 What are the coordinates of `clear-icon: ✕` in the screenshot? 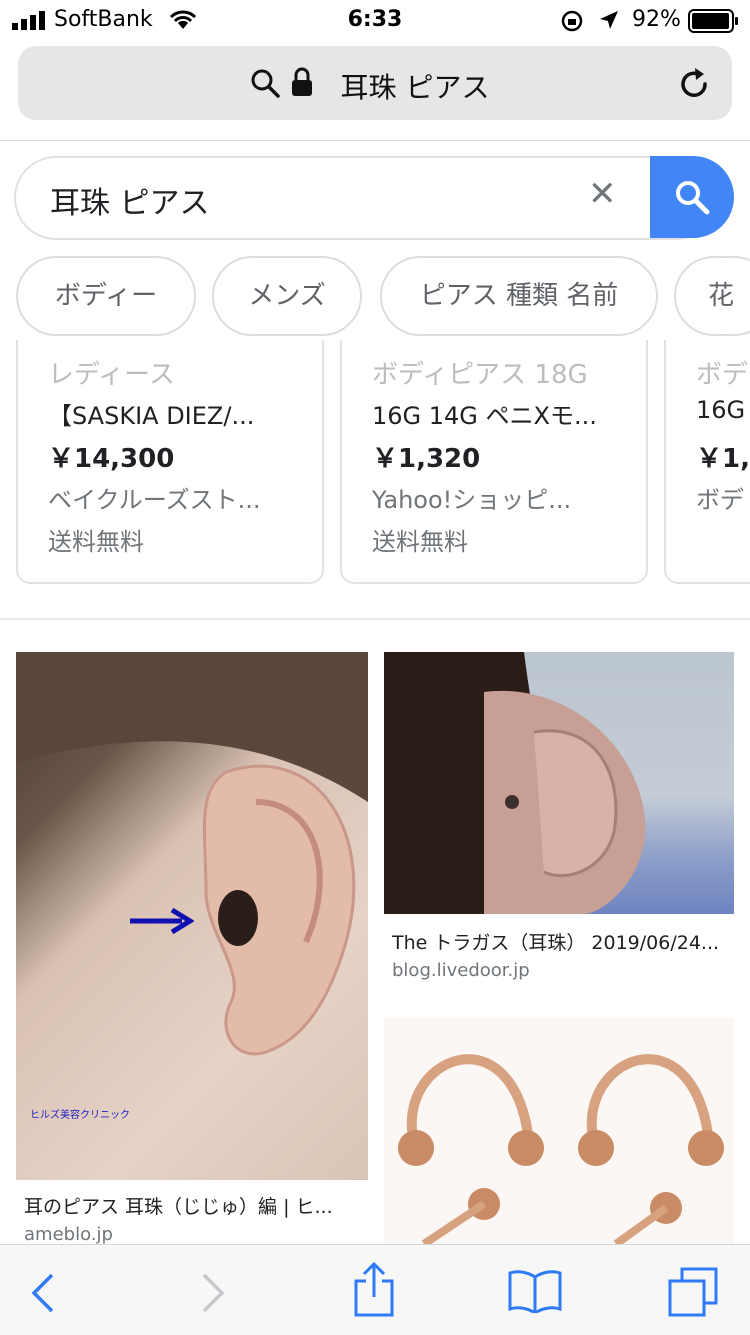 It's located at (602, 194).